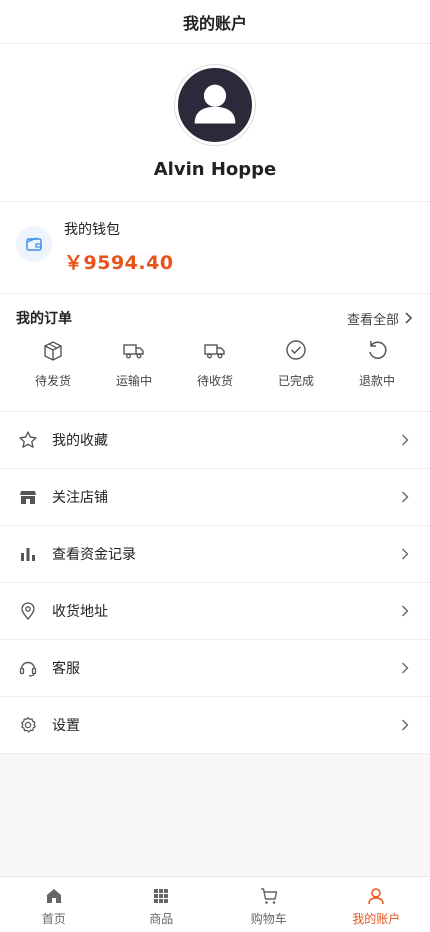 The width and height of the screenshot is (430, 932). What do you see at coordinates (268, 919) in the screenshot?
I see `tab-label: 购物车` at bounding box center [268, 919].